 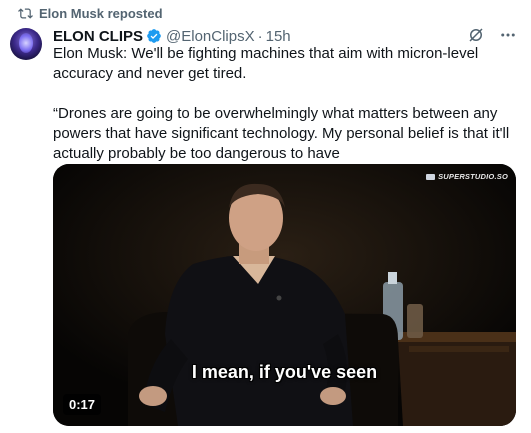 I want to click on repost-indicator: Elon Musk reposted, so click(x=90, y=13).